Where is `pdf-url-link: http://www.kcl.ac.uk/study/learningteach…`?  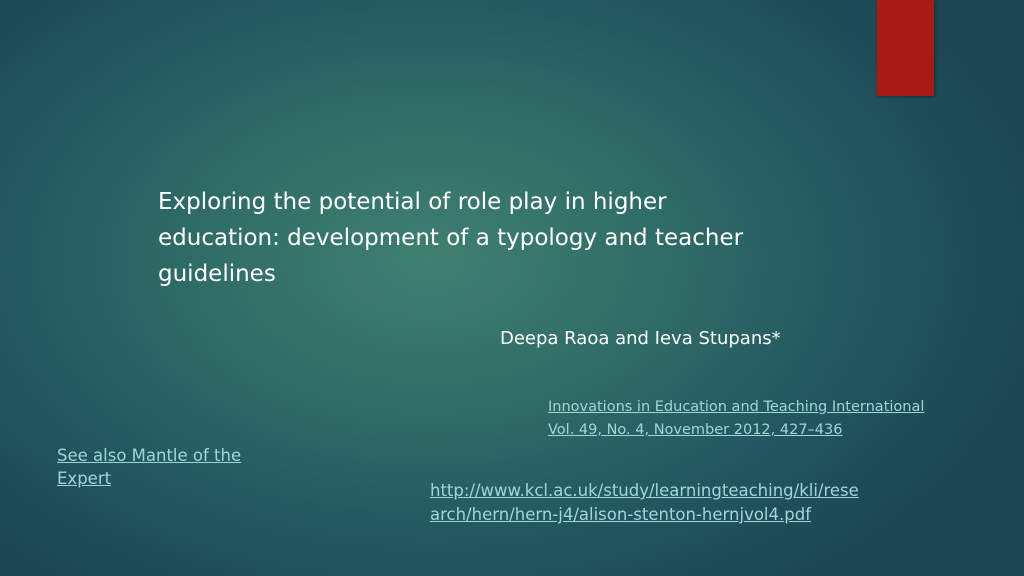 pdf-url-link: http://www.kcl.ac.uk/study/learningteach… is located at coordinates (710, 503).